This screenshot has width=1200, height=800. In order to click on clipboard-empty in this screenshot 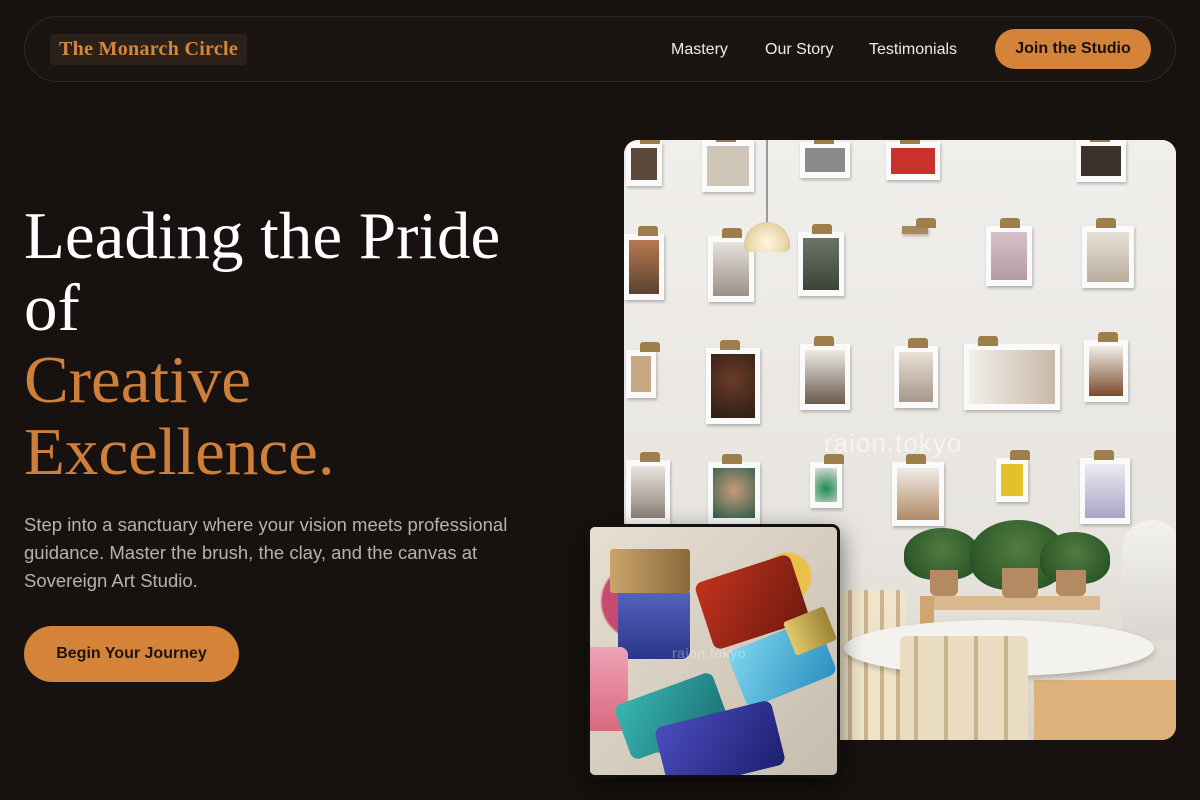, I will do `click(919, 226)`.